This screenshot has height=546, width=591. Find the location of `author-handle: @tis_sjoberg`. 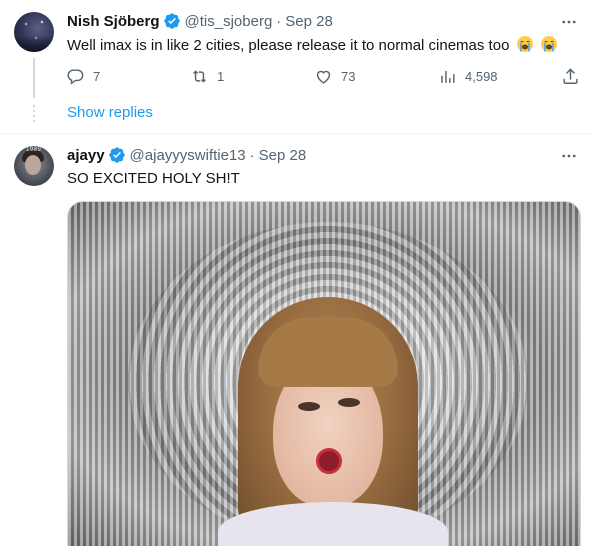

author-handle: @tis_sjoberg is located at coordinates (229, 21).